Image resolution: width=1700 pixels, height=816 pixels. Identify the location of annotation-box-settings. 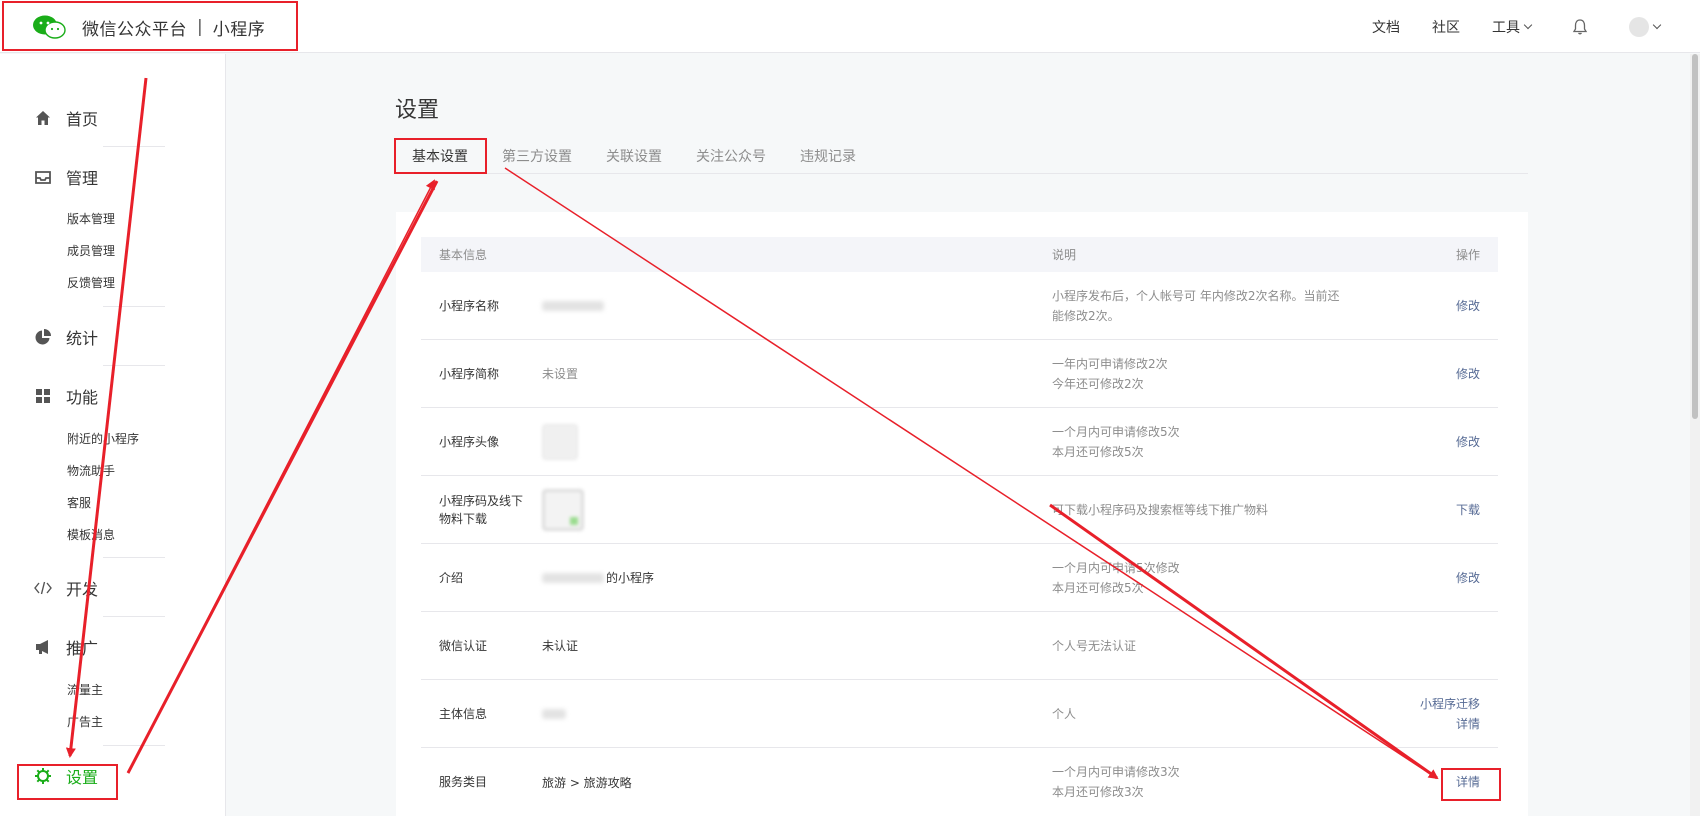
(67, 782).